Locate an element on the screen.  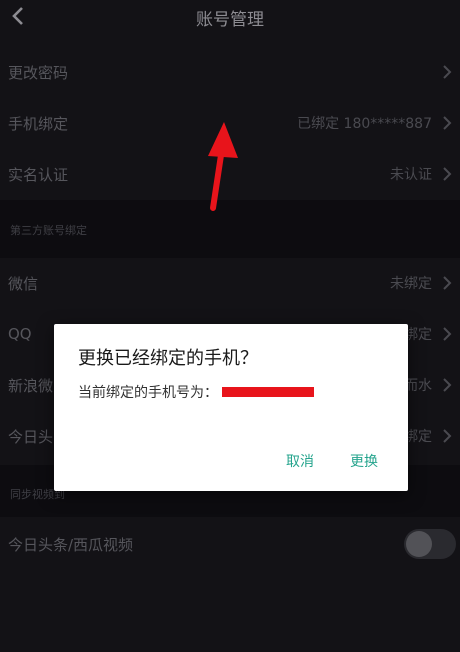
row-value: 而水 is located at coordinates (418, 386).